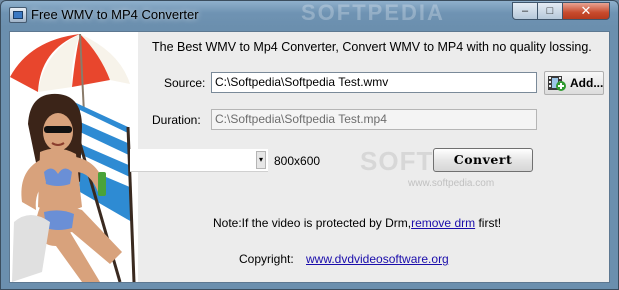 Image resolution: width=619 pixels, height=290 pixels. What do you see at coordinates (199, 160) in the screenshot?
I see `resolution-dropdown` at bounding box center [199, 160].